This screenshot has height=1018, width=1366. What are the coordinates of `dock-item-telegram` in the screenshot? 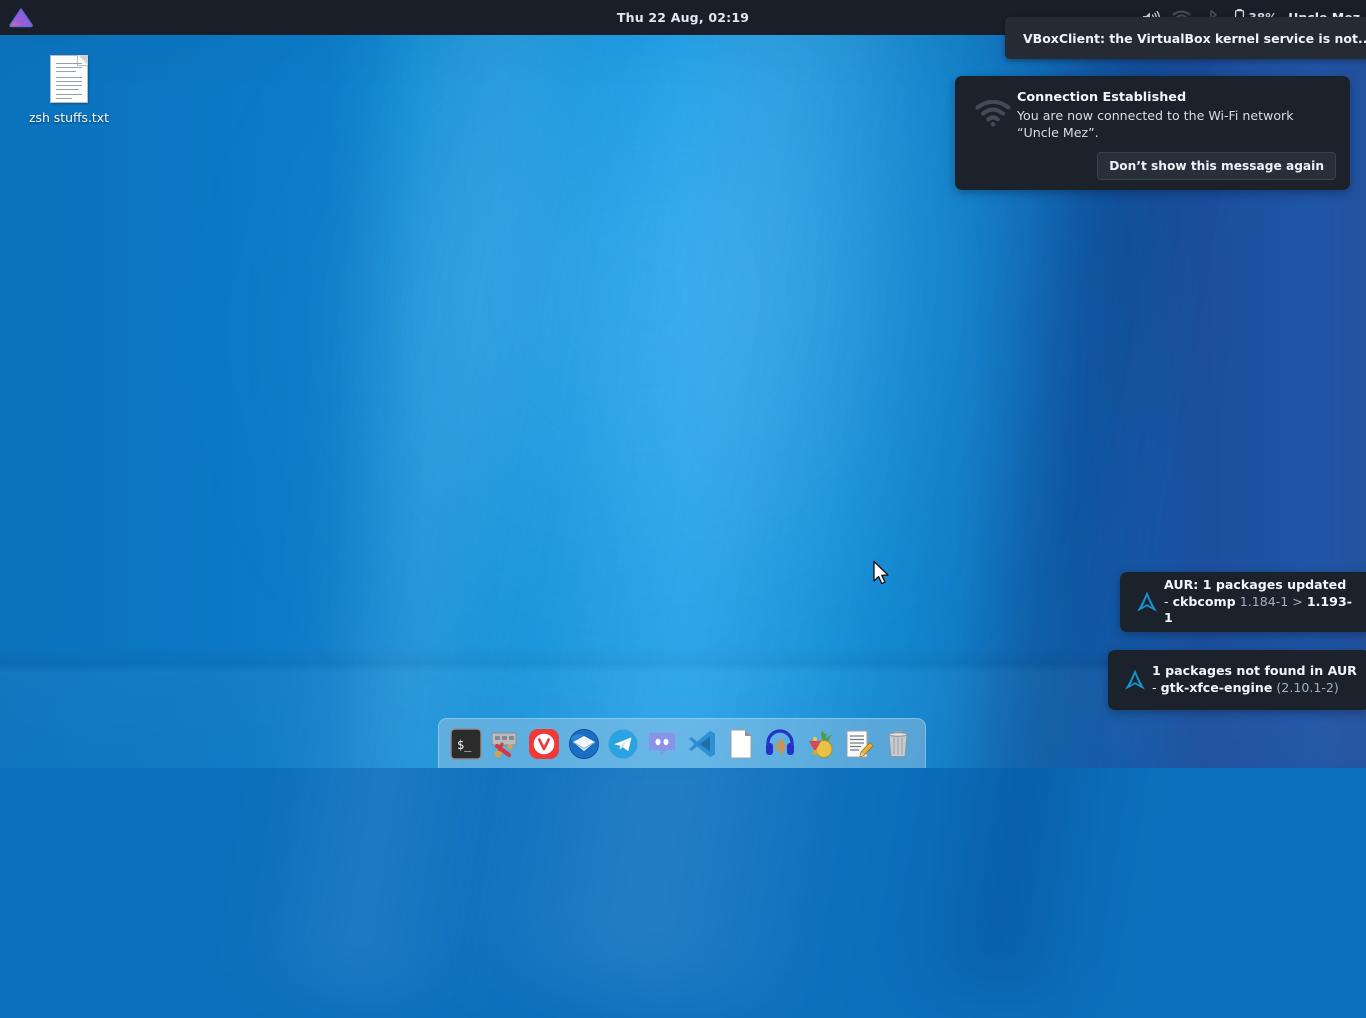 It's located at (622, 744).